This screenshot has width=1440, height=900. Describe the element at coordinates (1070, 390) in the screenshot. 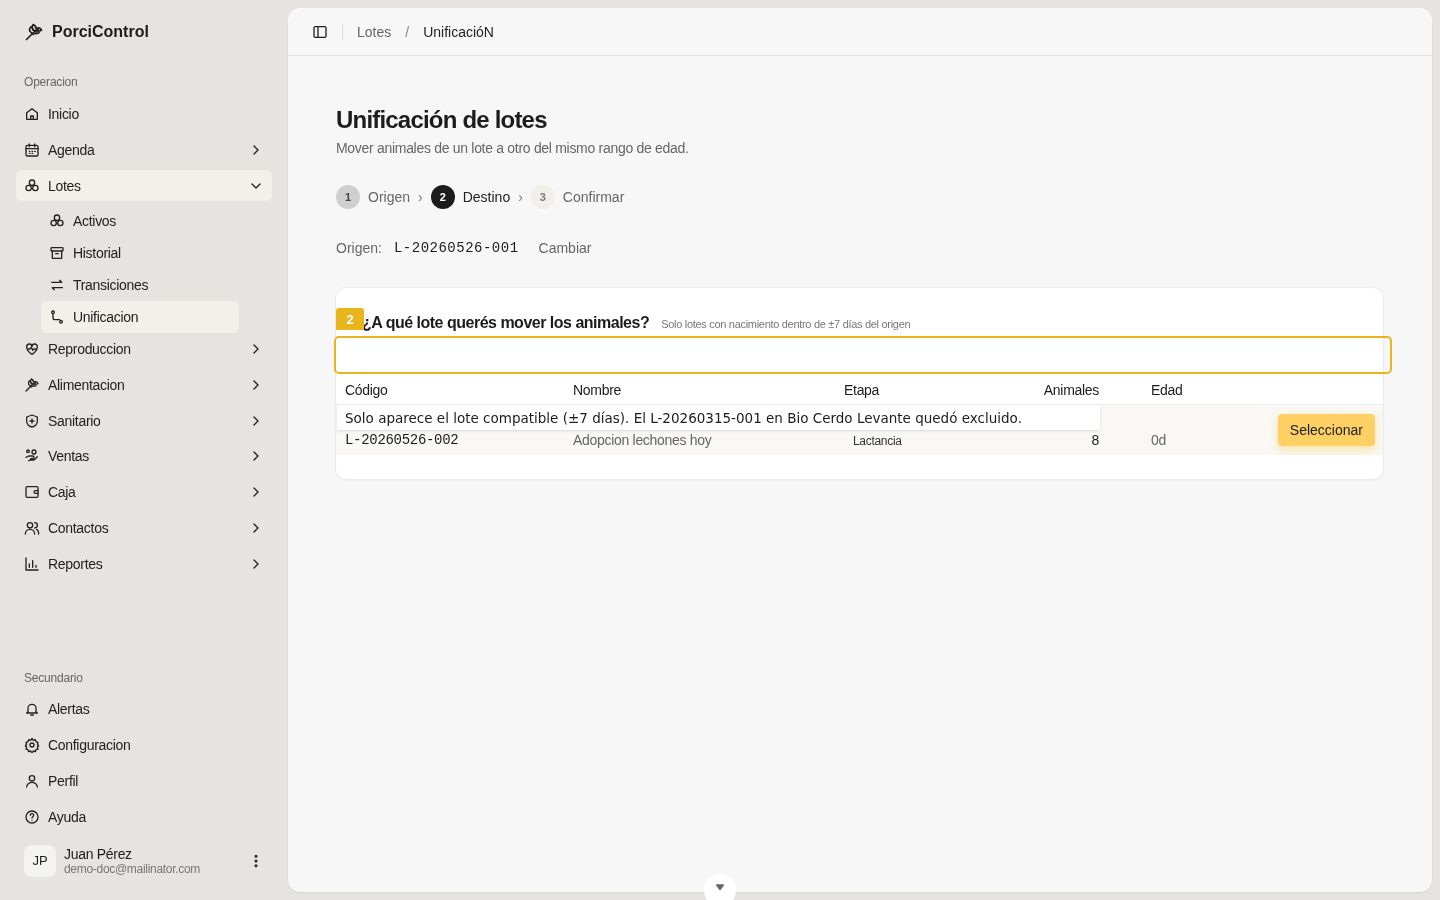

I see `column-header: Animales` at that location.